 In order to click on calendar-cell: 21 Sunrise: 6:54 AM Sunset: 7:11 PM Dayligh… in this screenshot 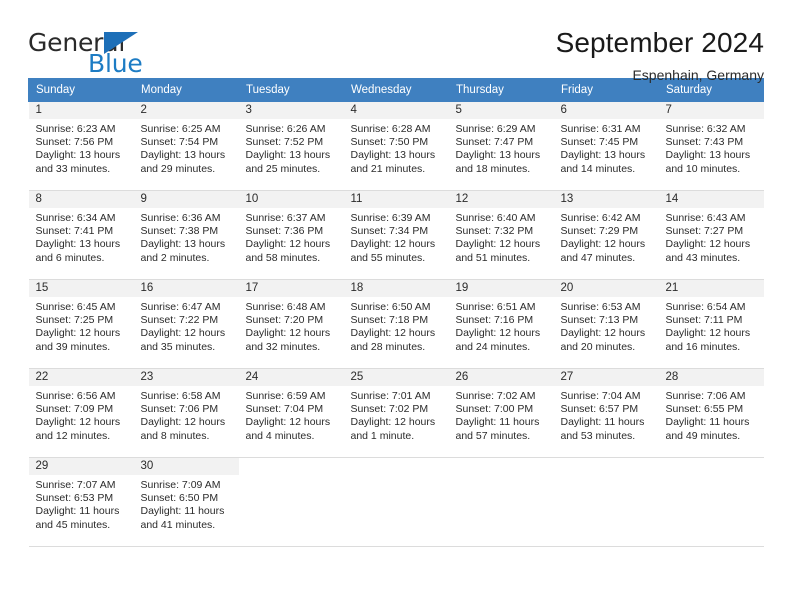, I will do `click(711, 324)`.